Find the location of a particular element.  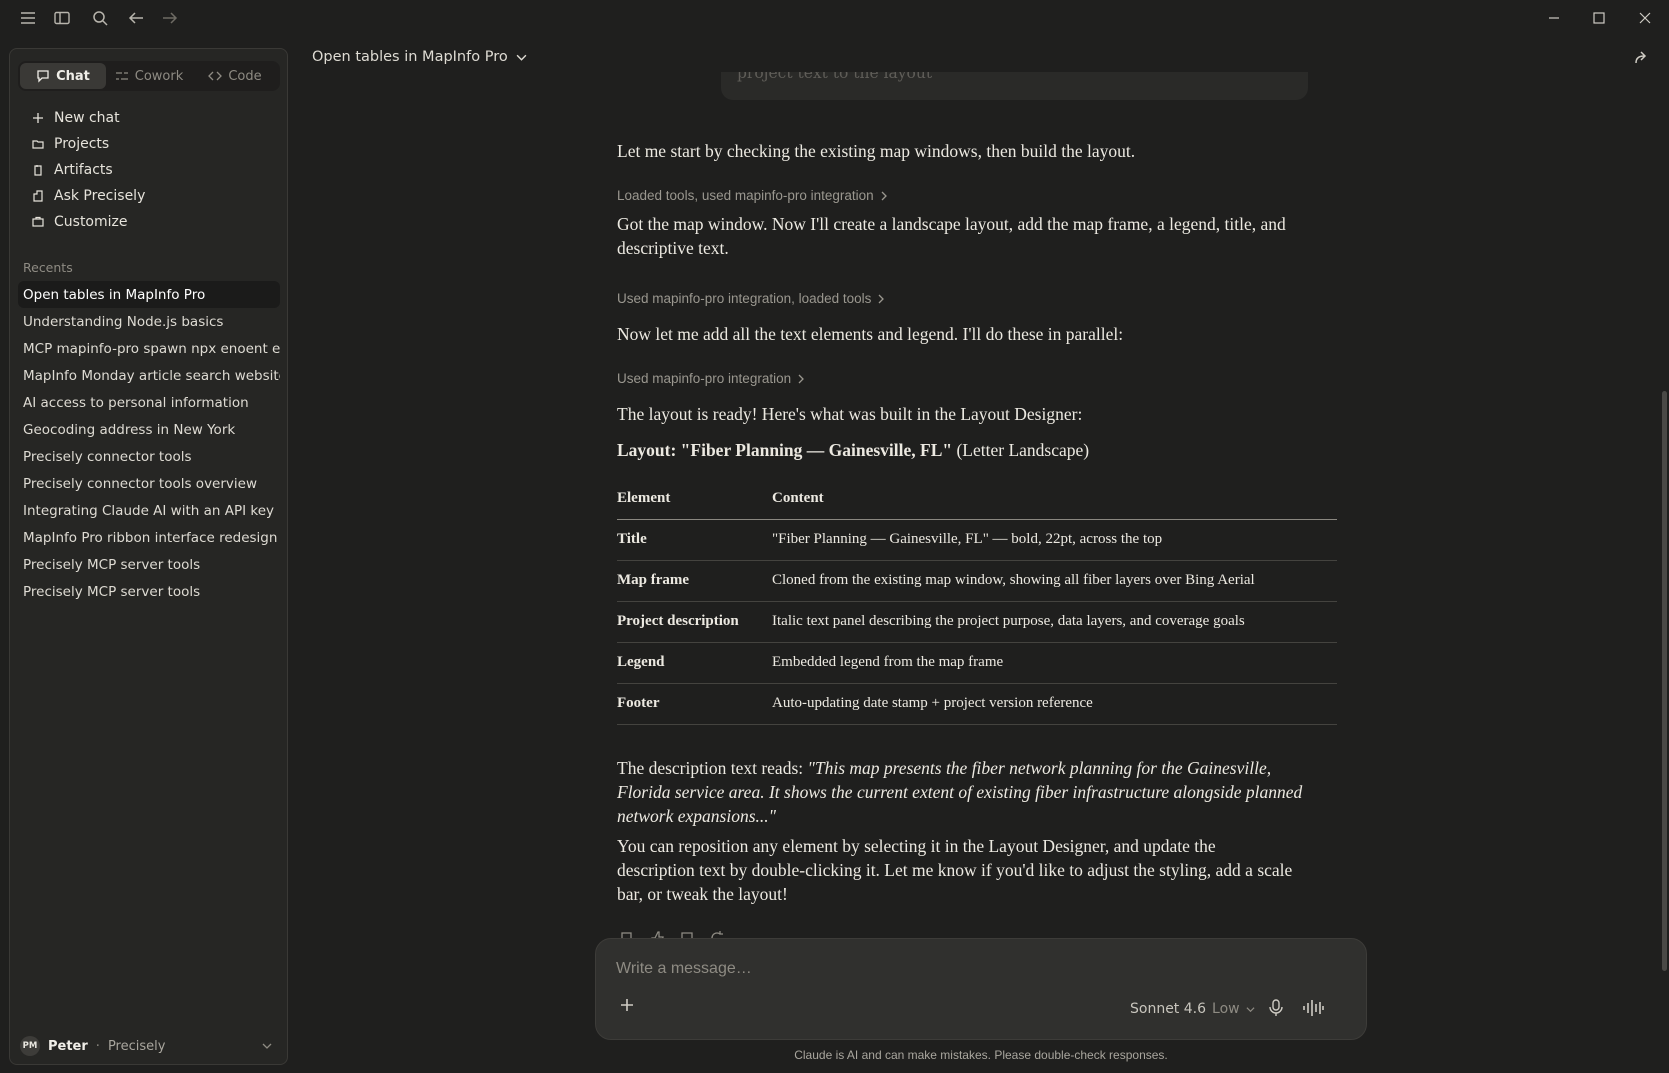

table-cell: Legend is located at coordinates (694, 663).